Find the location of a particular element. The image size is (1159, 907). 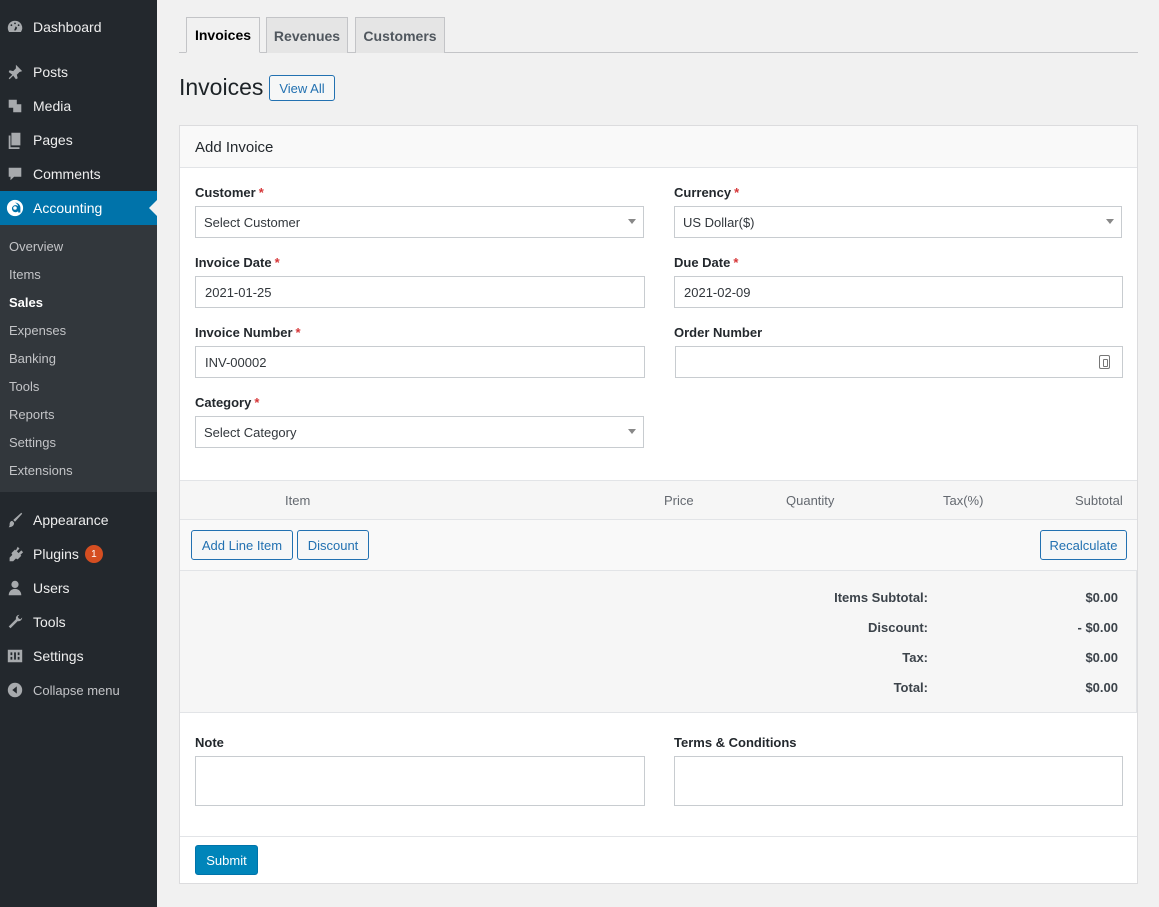

note-label: Note is located at coordinates (209, 742).